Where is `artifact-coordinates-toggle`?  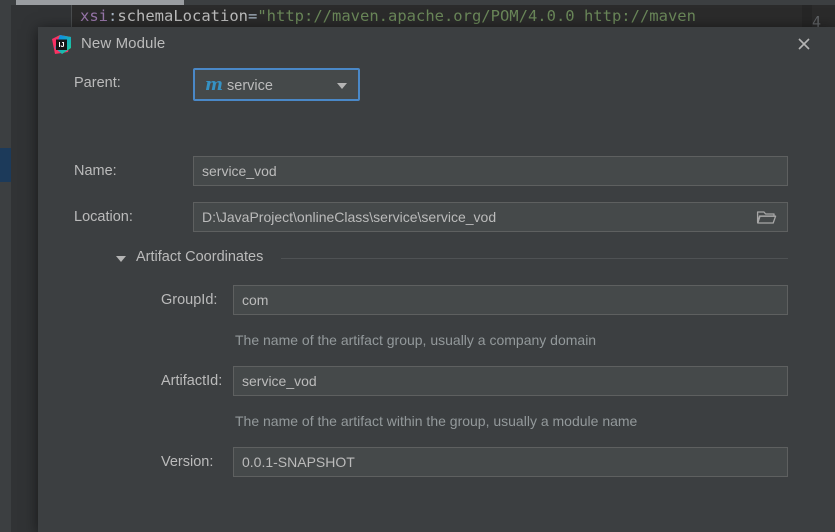
artifact-coordinates-toggle is located at coordinates (123, 259).